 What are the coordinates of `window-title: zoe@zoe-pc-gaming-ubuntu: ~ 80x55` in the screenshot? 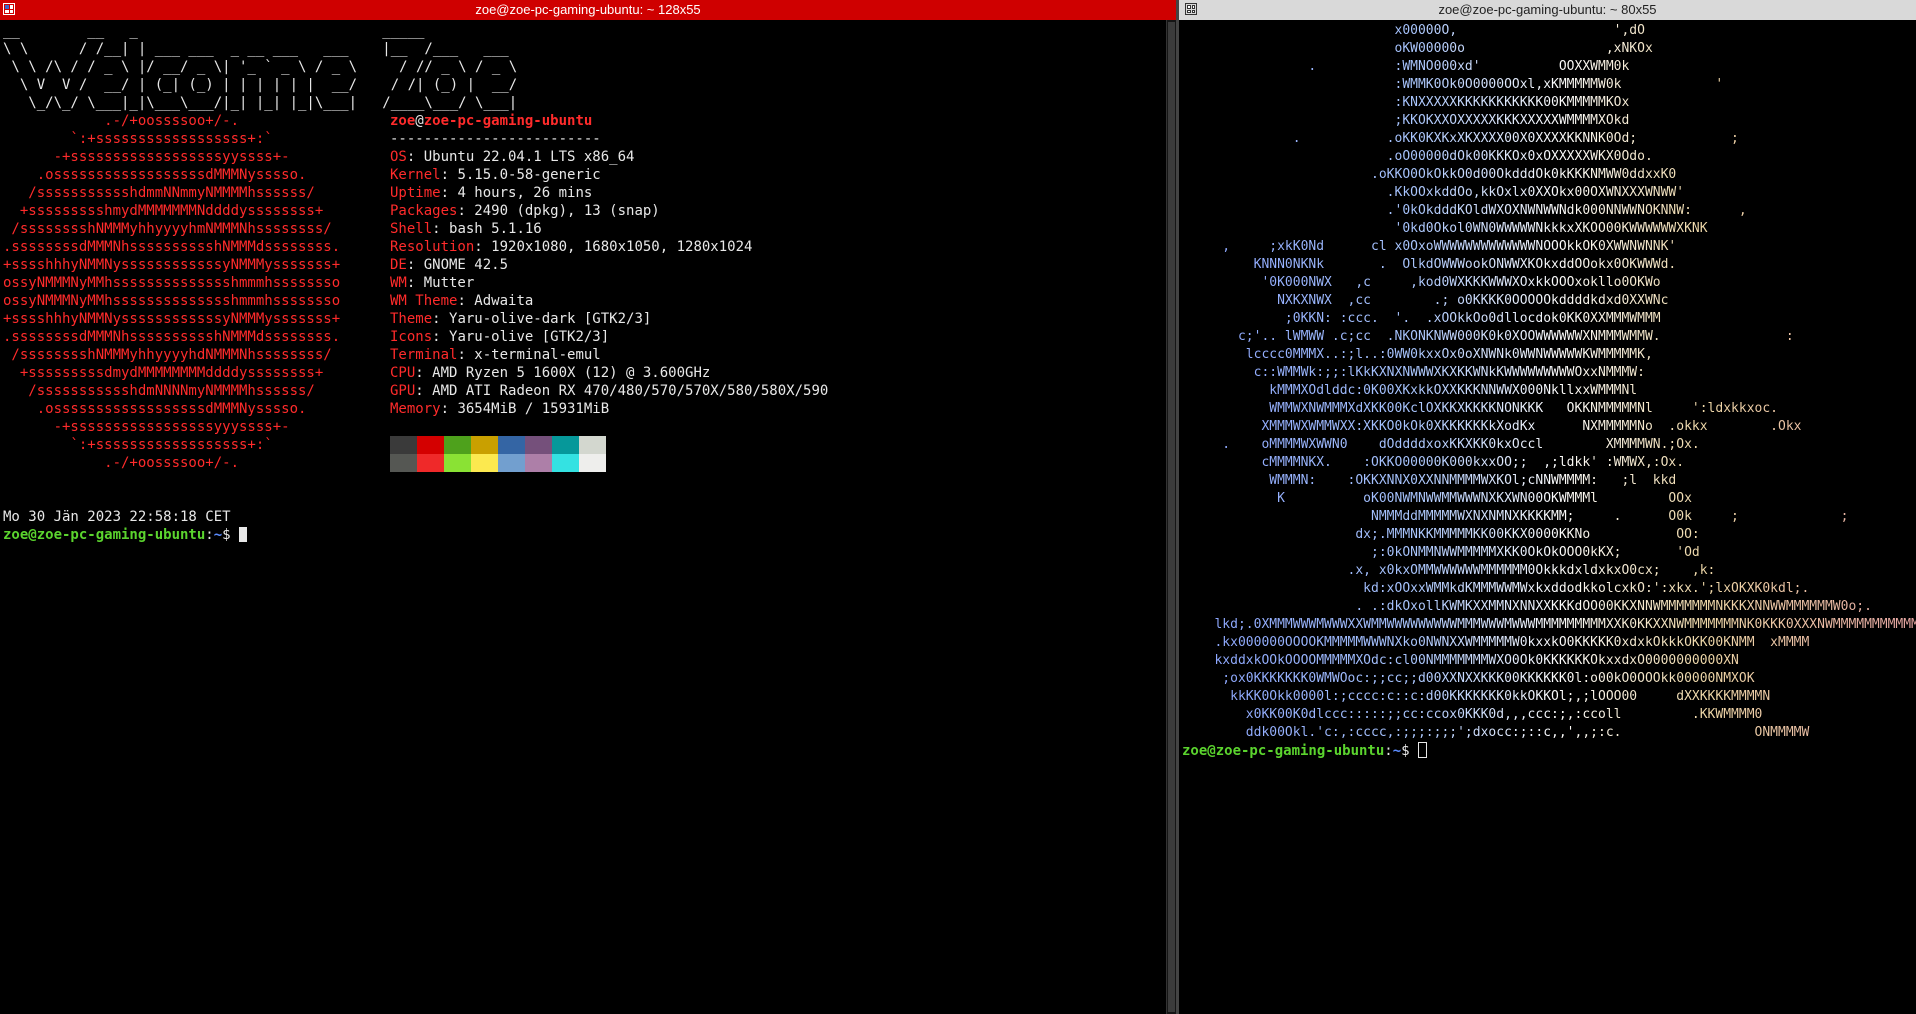 It's located at (1547, 9).